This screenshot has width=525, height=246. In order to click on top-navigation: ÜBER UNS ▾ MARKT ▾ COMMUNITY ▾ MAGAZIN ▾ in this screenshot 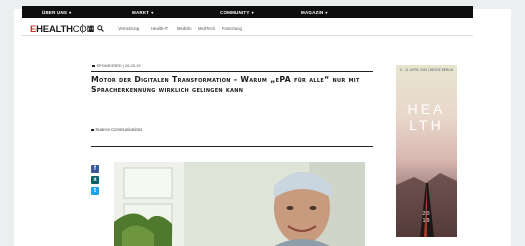, I will do `click(247, 12)`.